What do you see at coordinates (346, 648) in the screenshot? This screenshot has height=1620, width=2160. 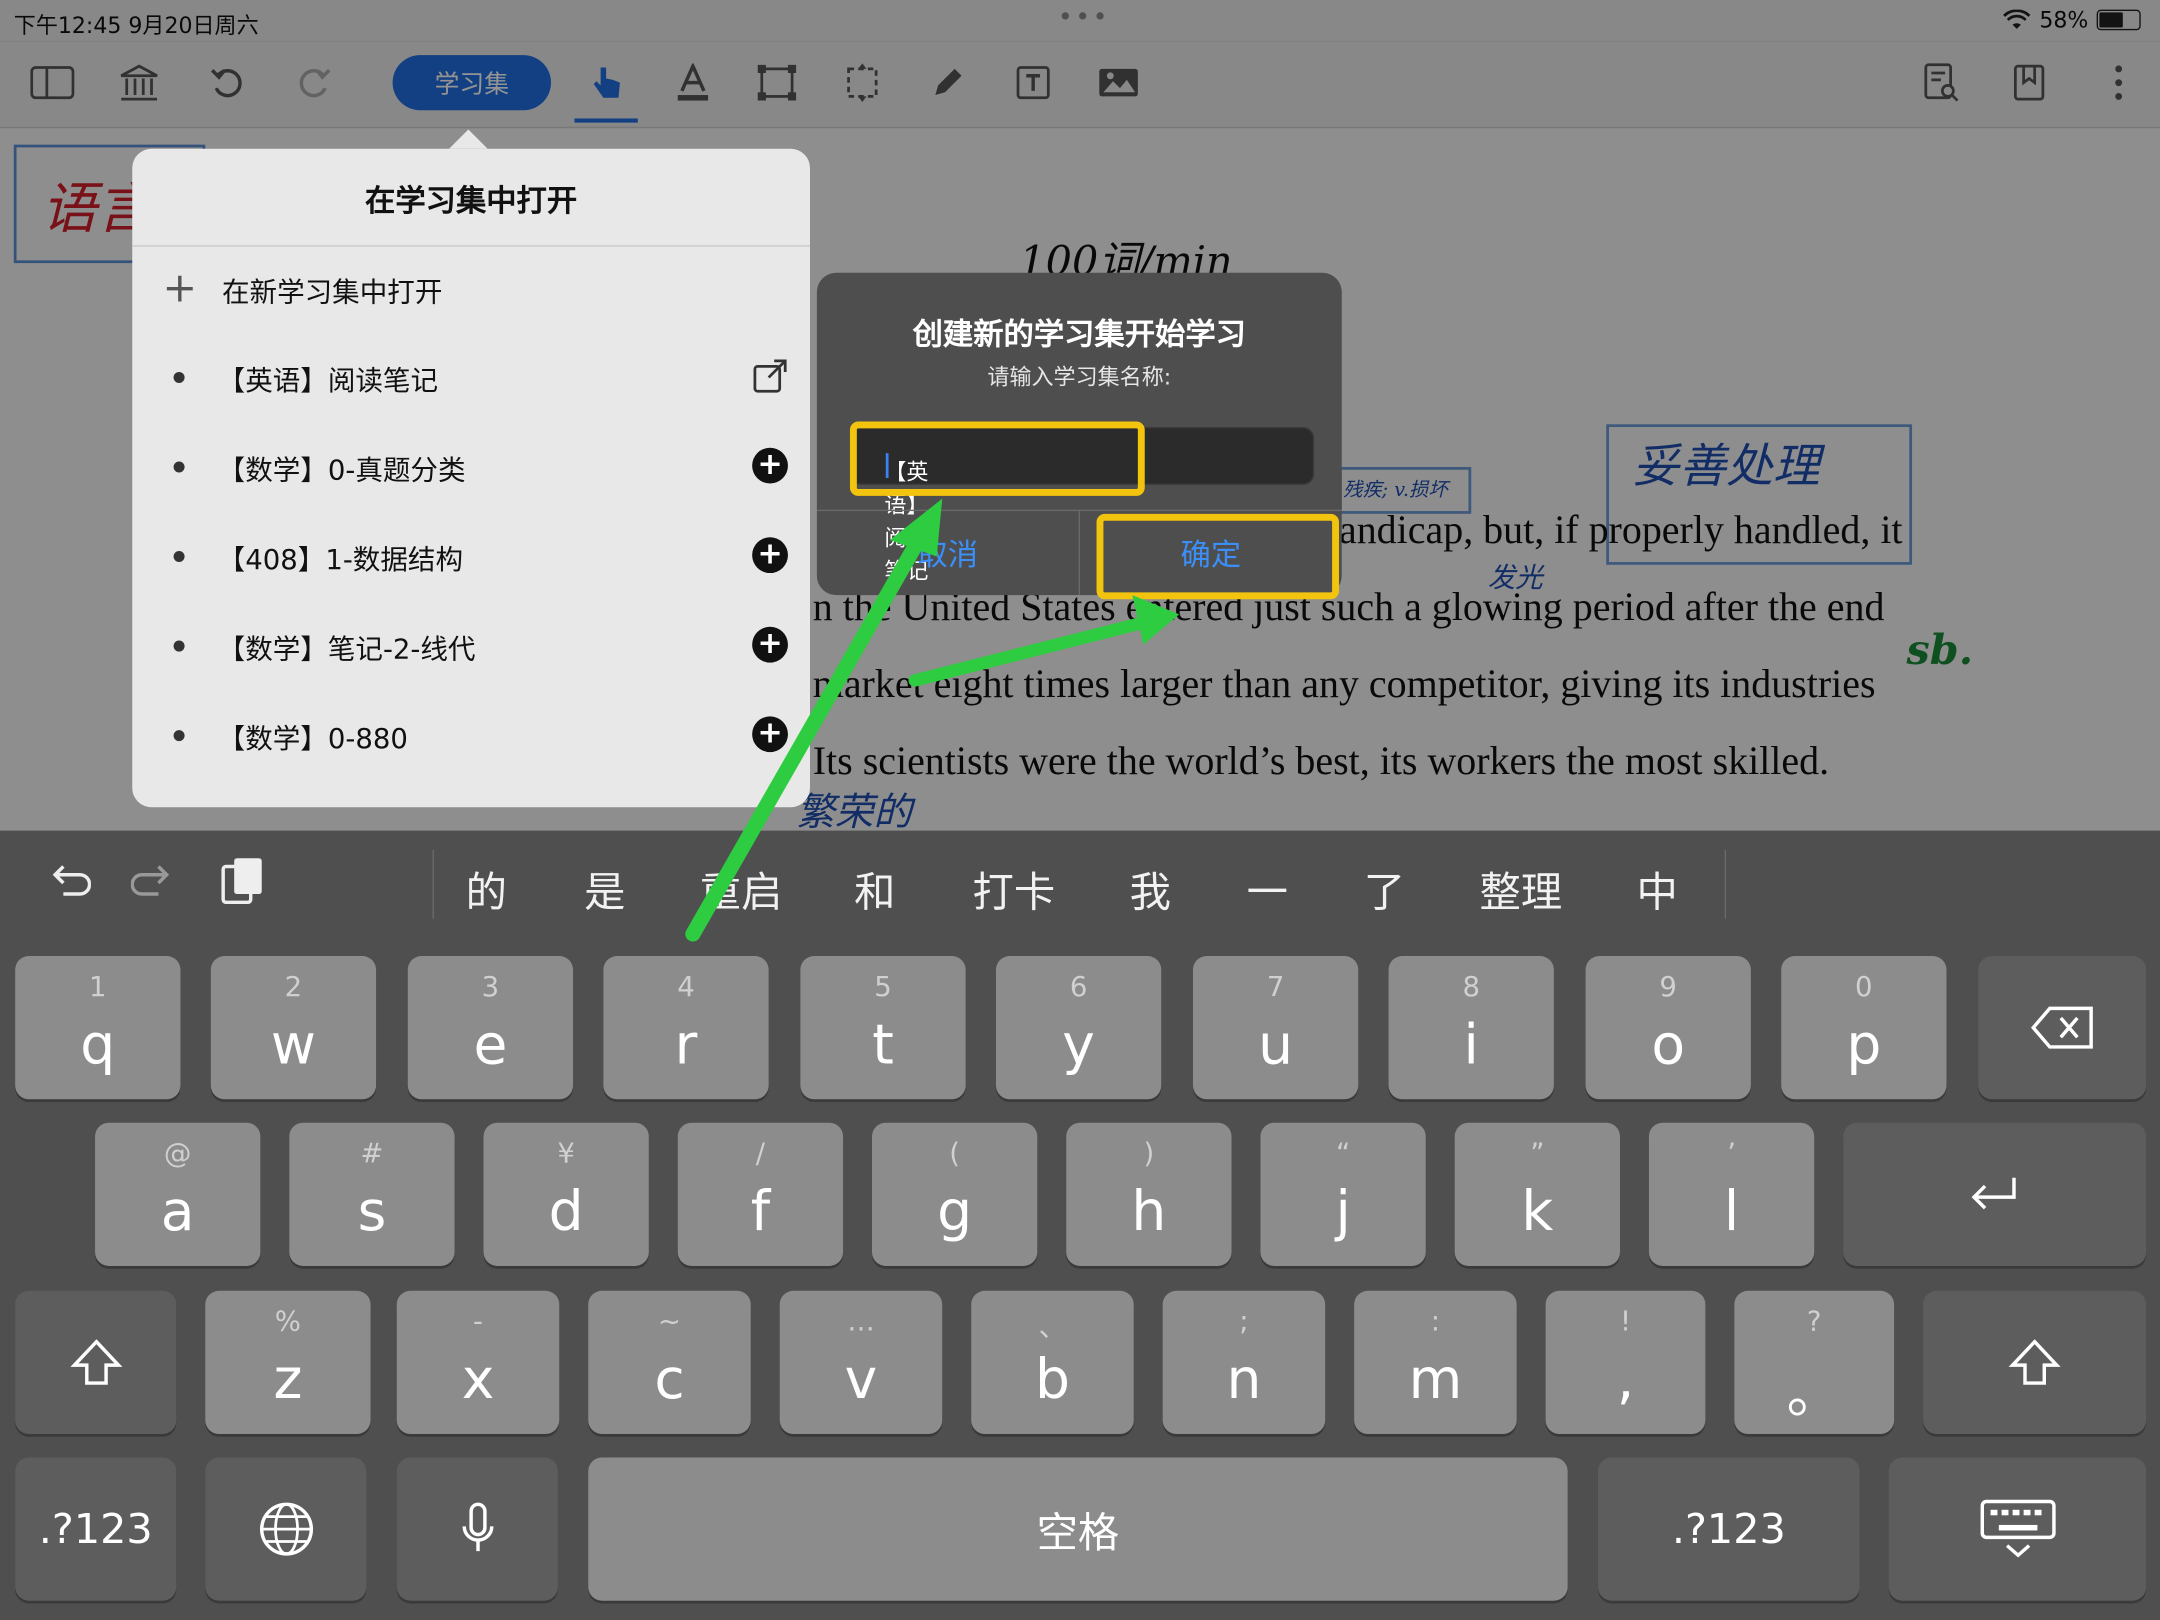 I see `study-set-label: 【数学】笔记-2-线代` at bounding box center [346, 648].